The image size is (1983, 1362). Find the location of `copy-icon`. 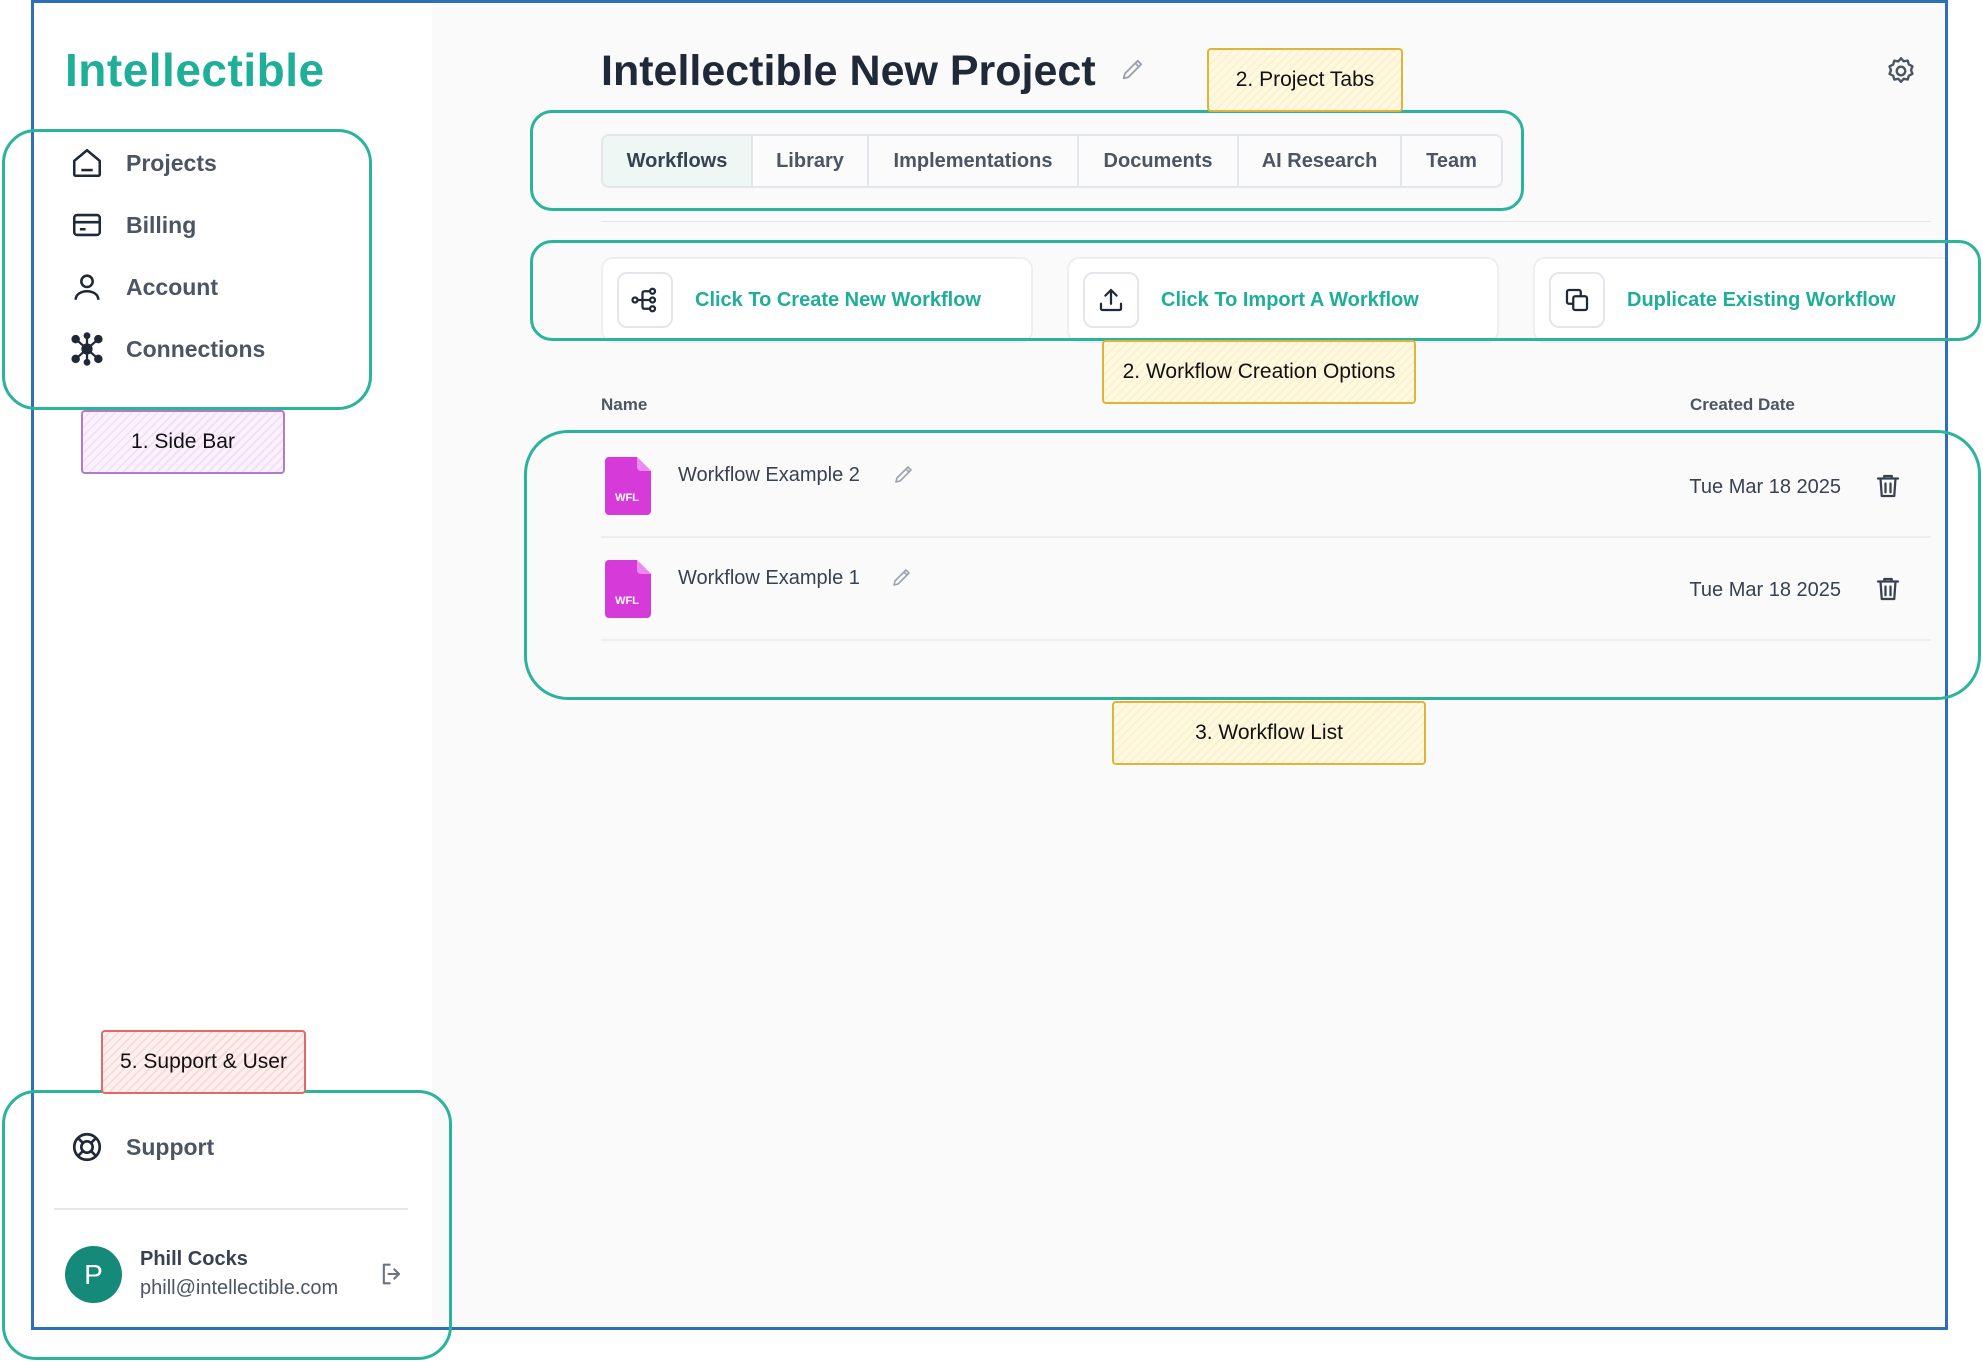

copy-icon is located at coordinates (1577, 300).